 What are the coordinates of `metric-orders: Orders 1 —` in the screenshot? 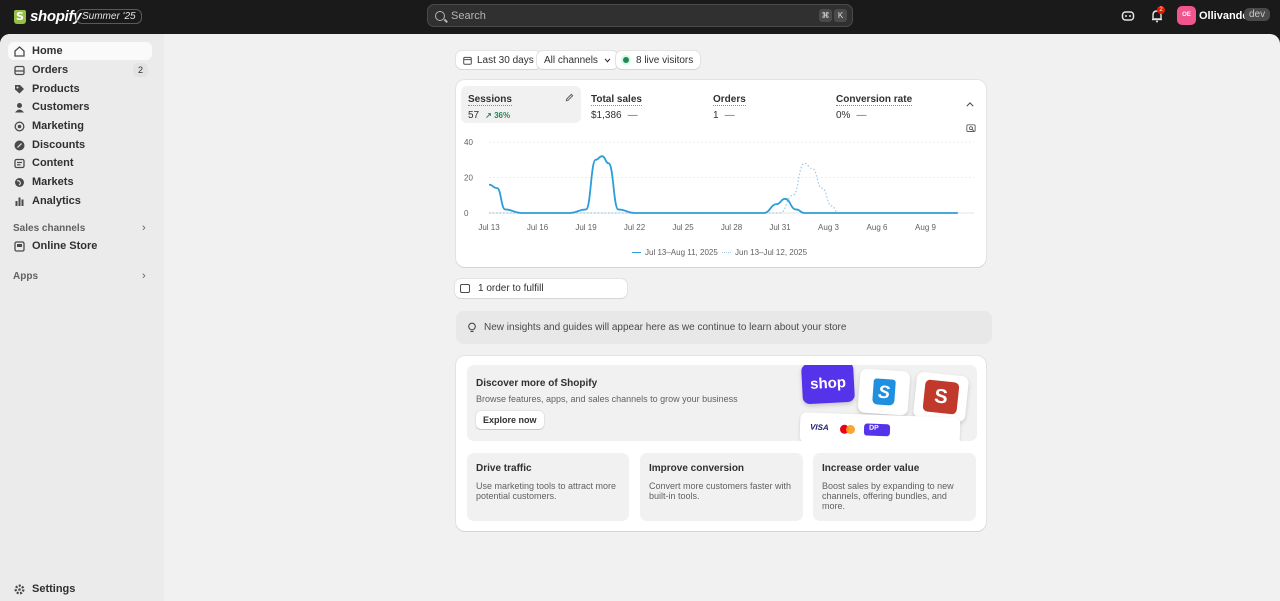 It's located at (766, 104).